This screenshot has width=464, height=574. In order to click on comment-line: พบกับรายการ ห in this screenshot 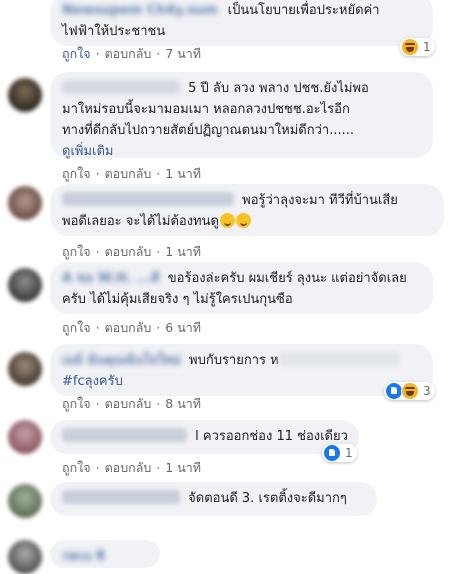, I will do `click(234, 360)`.